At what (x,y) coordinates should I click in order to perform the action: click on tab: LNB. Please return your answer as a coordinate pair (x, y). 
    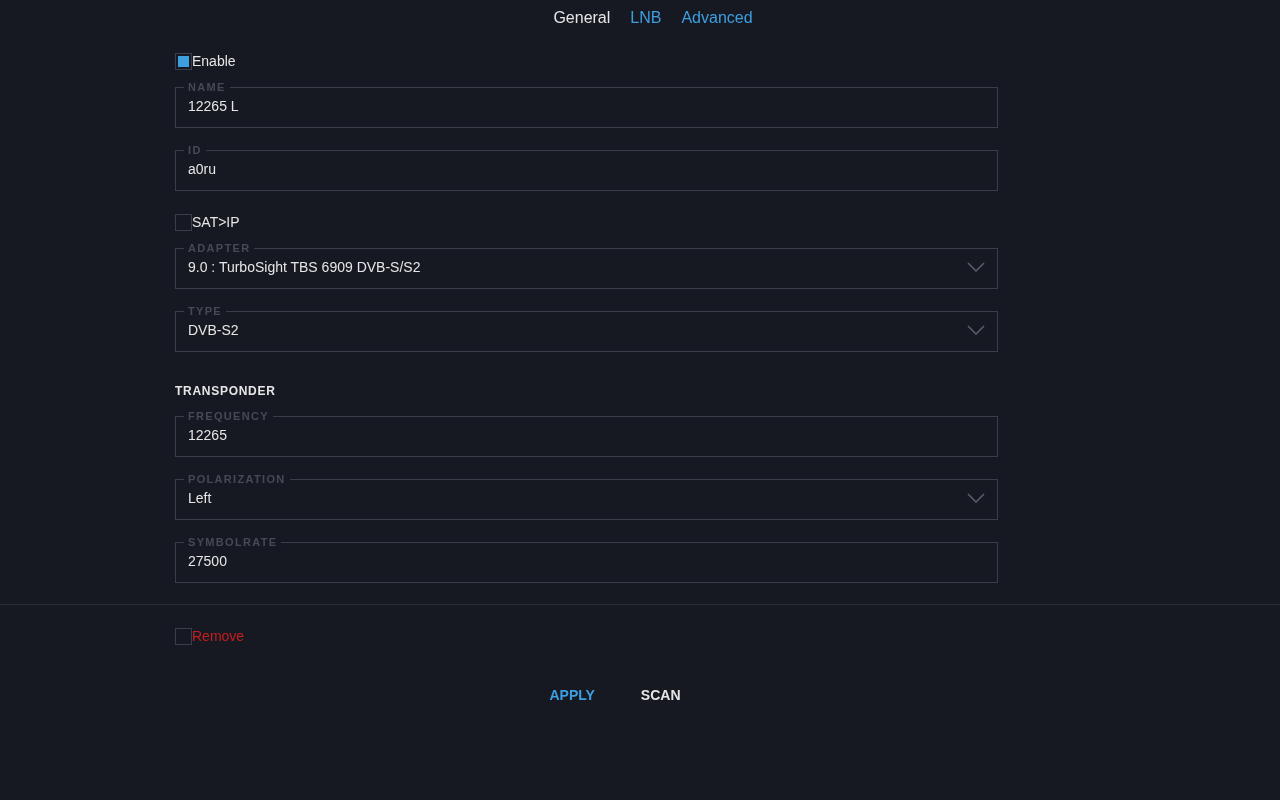
    Looking at the image, I should click on (646, 17).